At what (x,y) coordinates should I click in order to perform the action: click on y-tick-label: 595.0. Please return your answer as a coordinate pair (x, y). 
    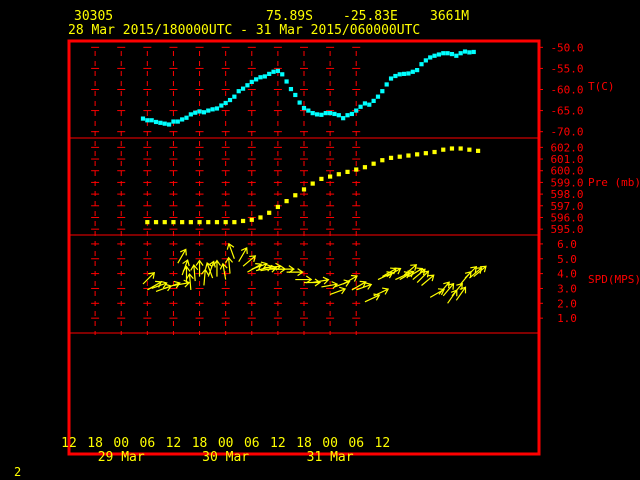
    Looking at the image, I should click on (566, 229).